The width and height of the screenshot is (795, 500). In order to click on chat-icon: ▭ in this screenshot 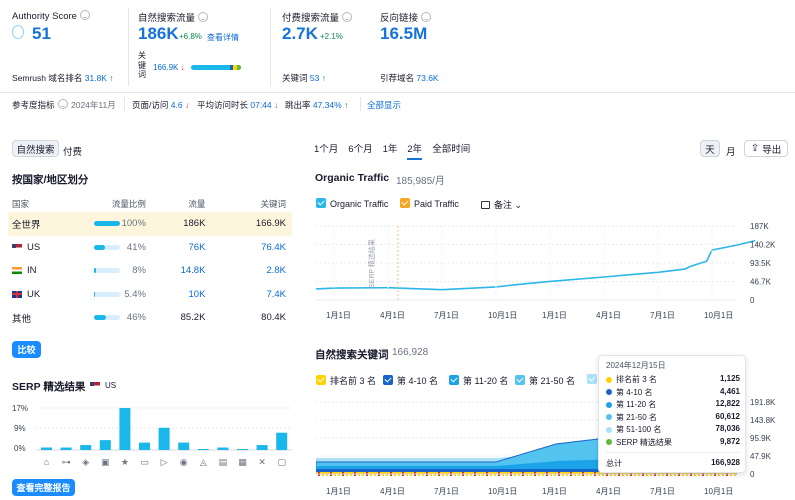, I will do `click(144, 462)`.